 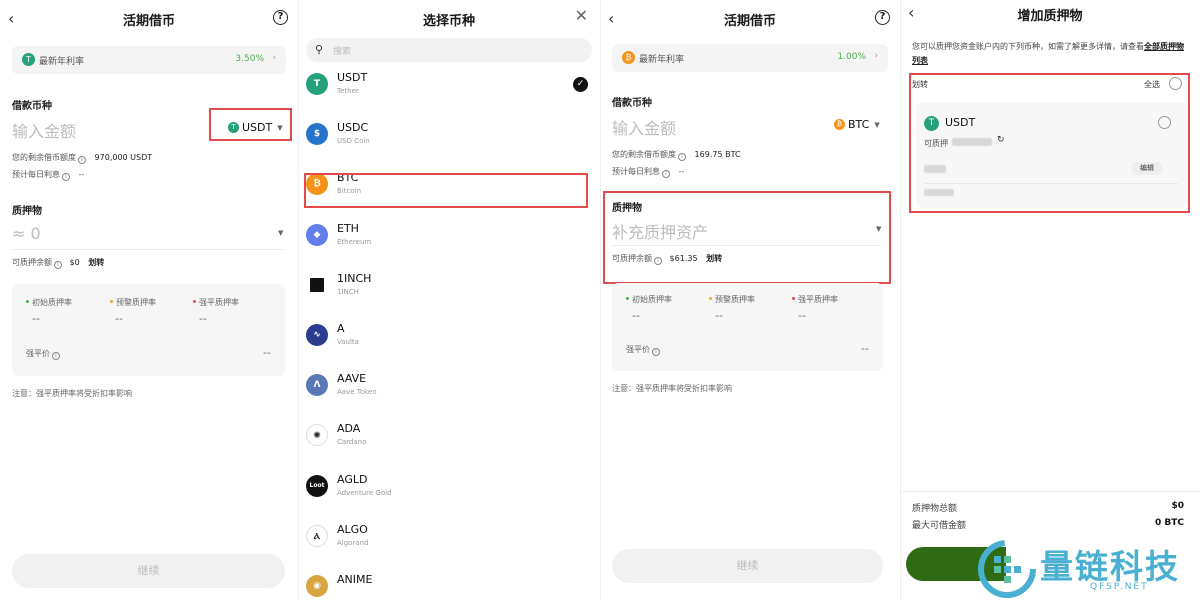 What do you see at coordinates (449, 581) in the screenshot?
I see `coin-list-item: ◉ ANIME` at bounding box center [449, 581].